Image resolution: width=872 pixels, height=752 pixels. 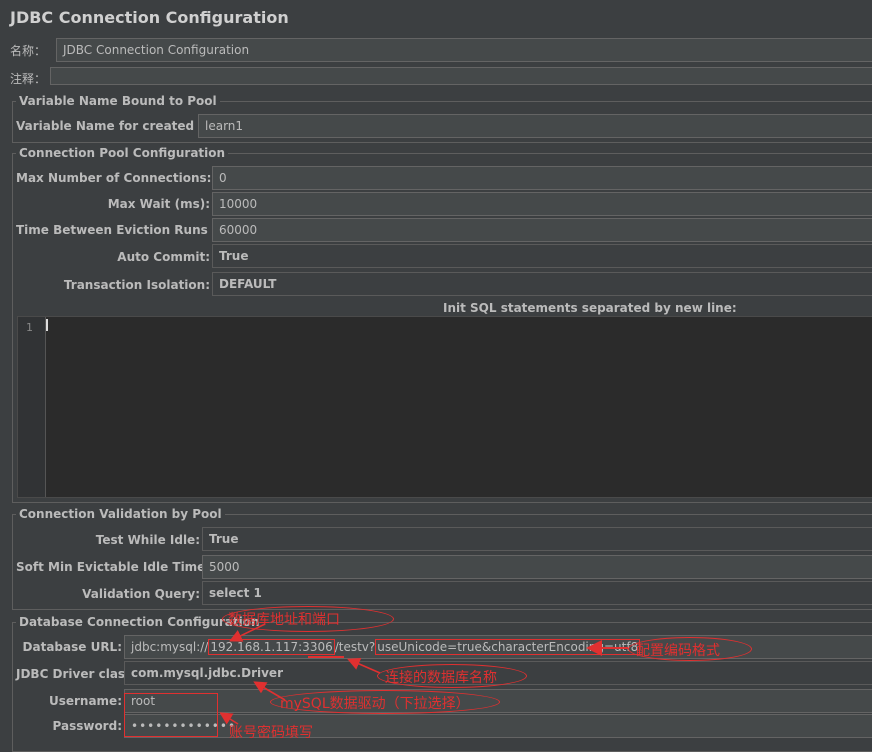 What do you see at coordinates (29, 327) in the screenshot?
I see `line-number: 1` at bounding box center [29, 327].